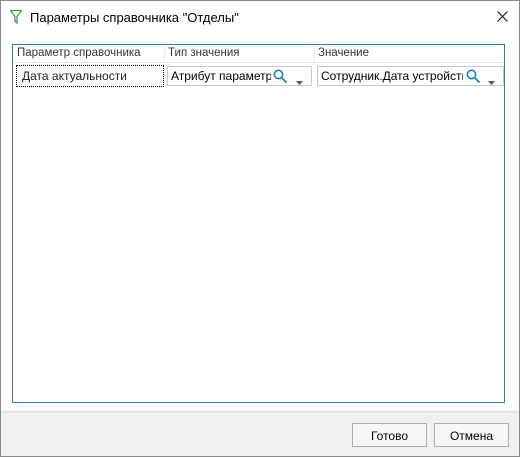  I want to click on column-header-value: Значение, so click(409, 53).